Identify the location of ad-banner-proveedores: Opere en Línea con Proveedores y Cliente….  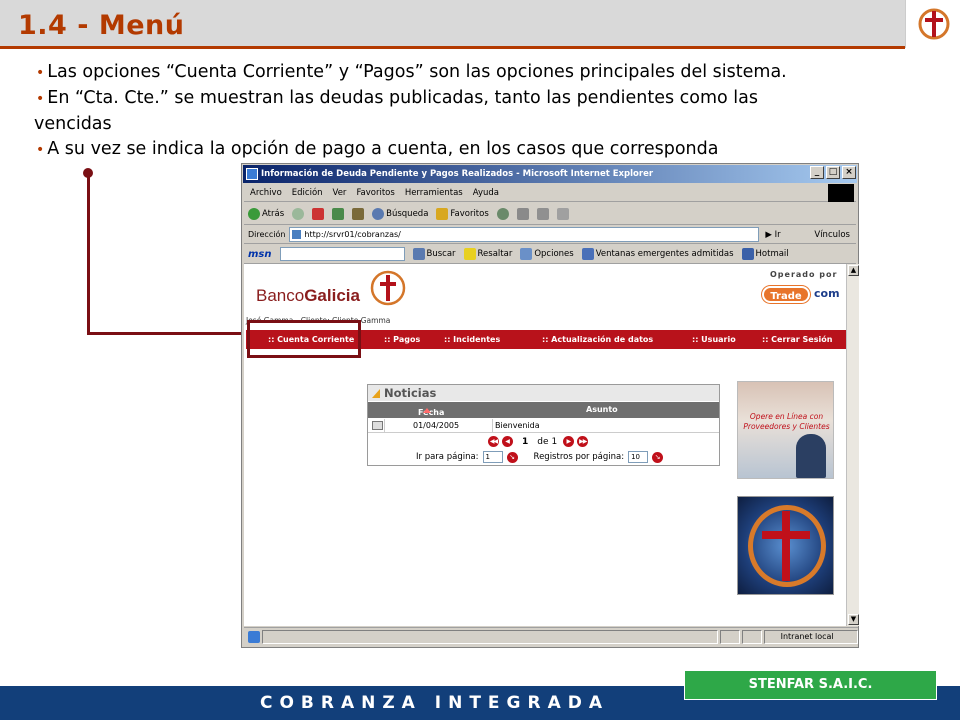
(785, 430).